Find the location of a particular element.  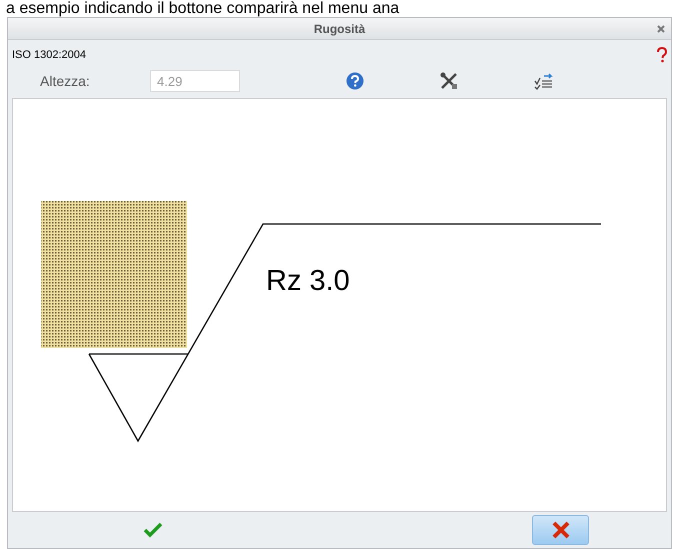

cancel-button is located at coordinates (560, 530).